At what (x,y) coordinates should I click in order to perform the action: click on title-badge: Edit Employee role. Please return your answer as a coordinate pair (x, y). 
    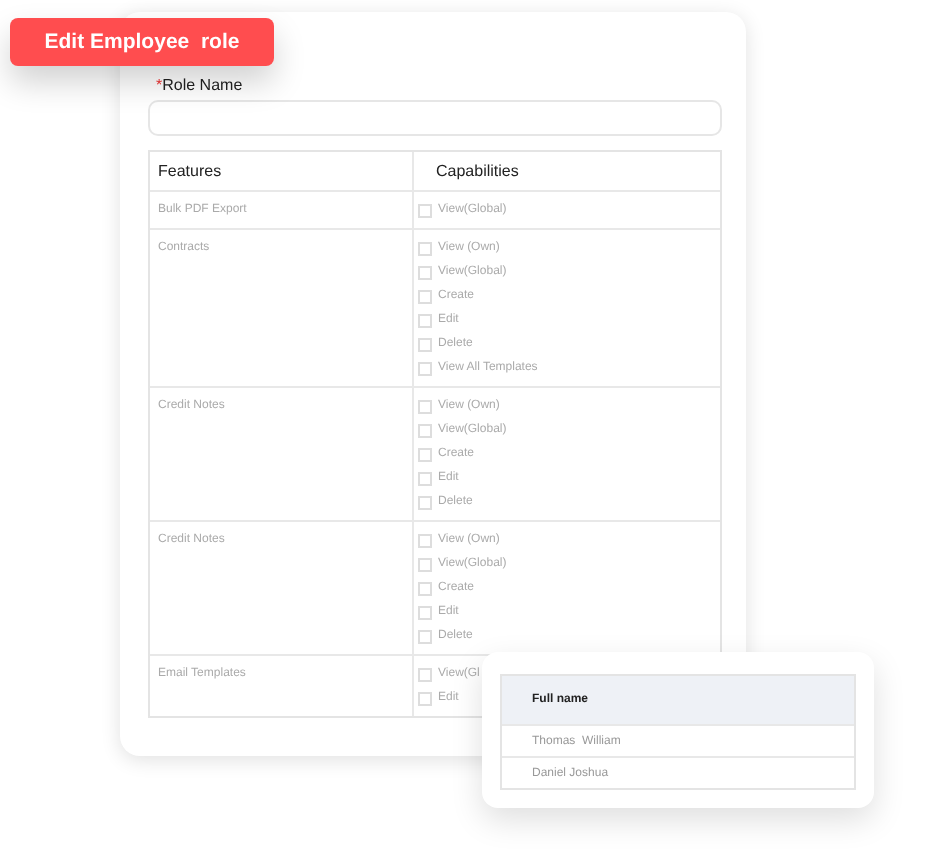
    Looking at the image, I should click on (142, 42).